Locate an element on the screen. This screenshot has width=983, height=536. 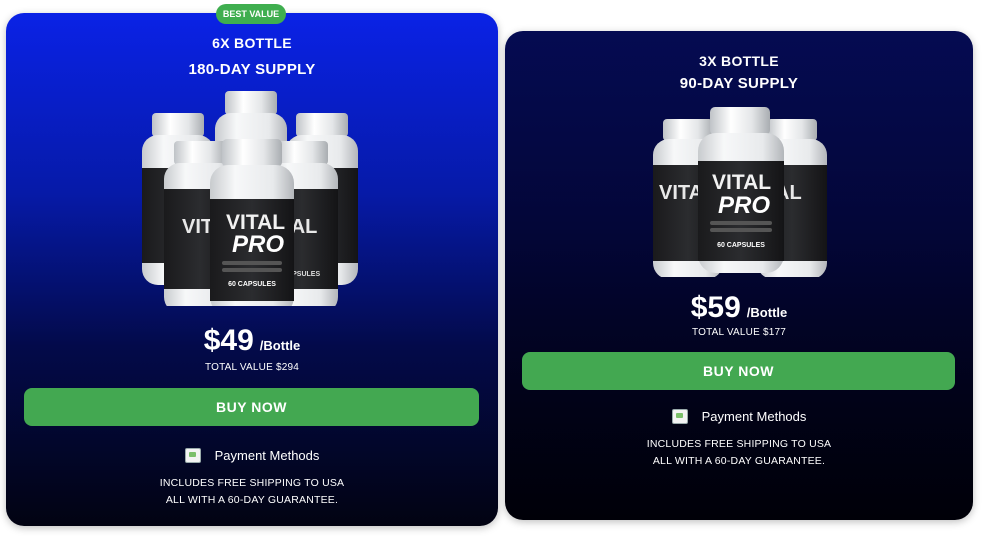
price-amount: $59 is located at coordinates (715, 307).